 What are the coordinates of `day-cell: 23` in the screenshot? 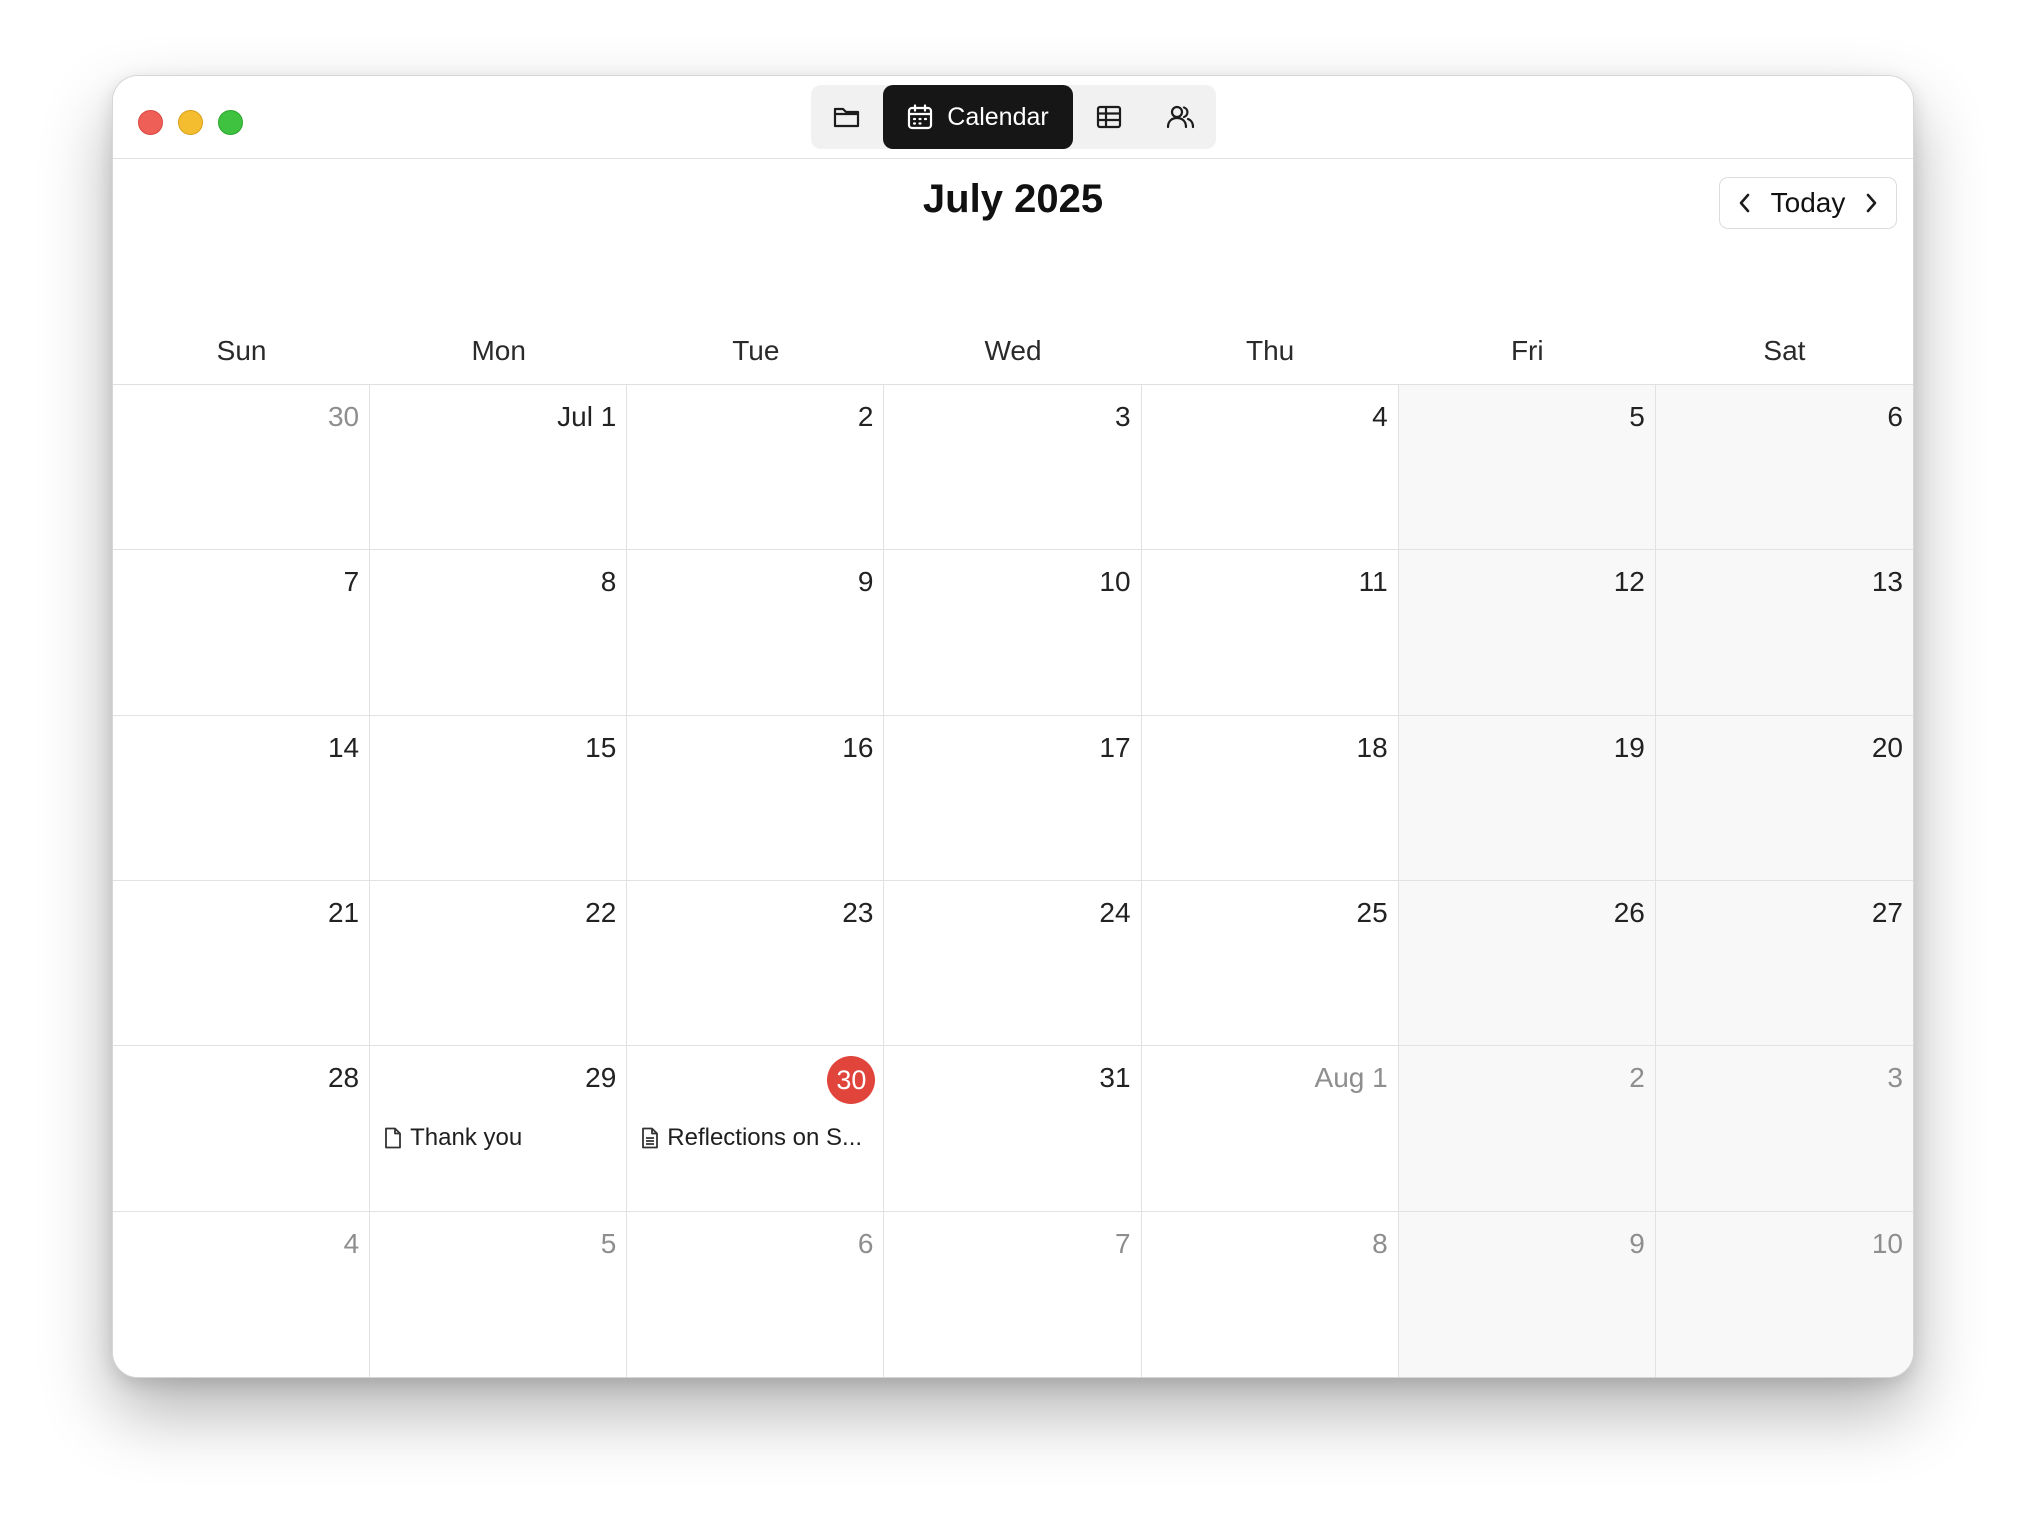 It's located at (756, 963).